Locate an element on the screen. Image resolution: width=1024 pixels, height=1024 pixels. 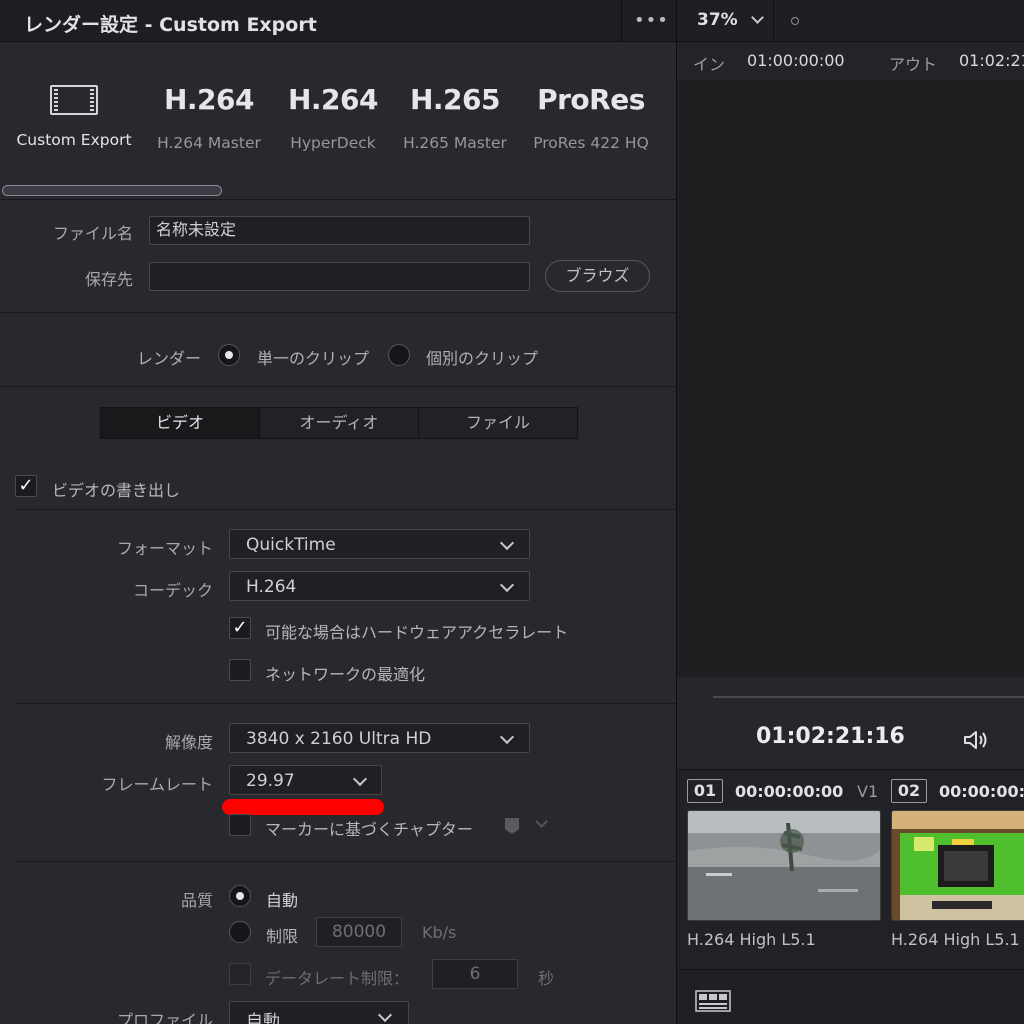
bitrate-unit: Kb/s is located at coordinates (439, 932).